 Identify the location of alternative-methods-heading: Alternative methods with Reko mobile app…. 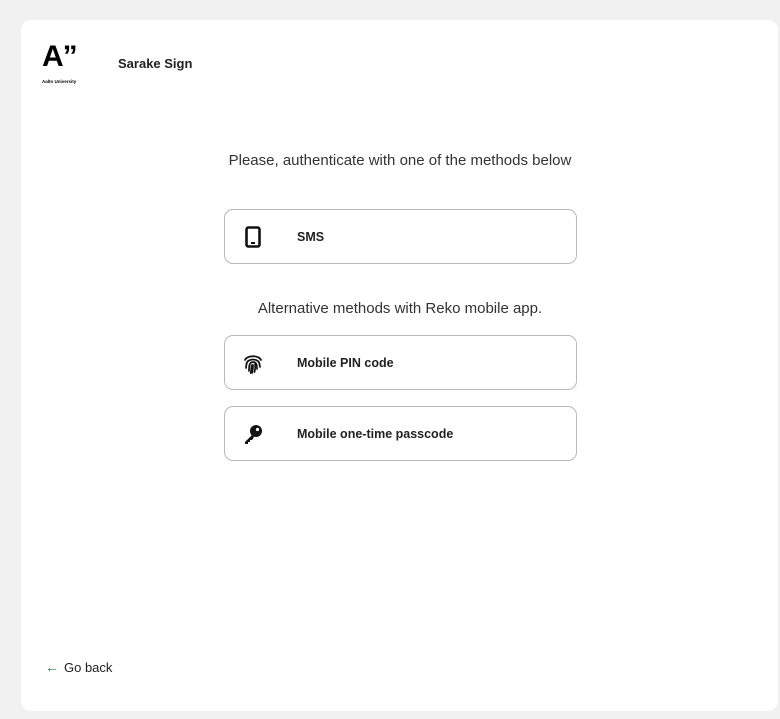
(400, 308).